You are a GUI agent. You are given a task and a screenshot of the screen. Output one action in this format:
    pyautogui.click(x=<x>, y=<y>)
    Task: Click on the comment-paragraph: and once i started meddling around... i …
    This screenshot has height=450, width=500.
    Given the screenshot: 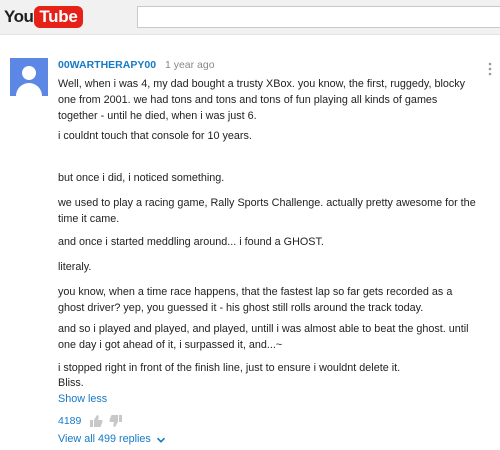 What is the action you would take?
    pyautogui.click(x=191, y=242)
    